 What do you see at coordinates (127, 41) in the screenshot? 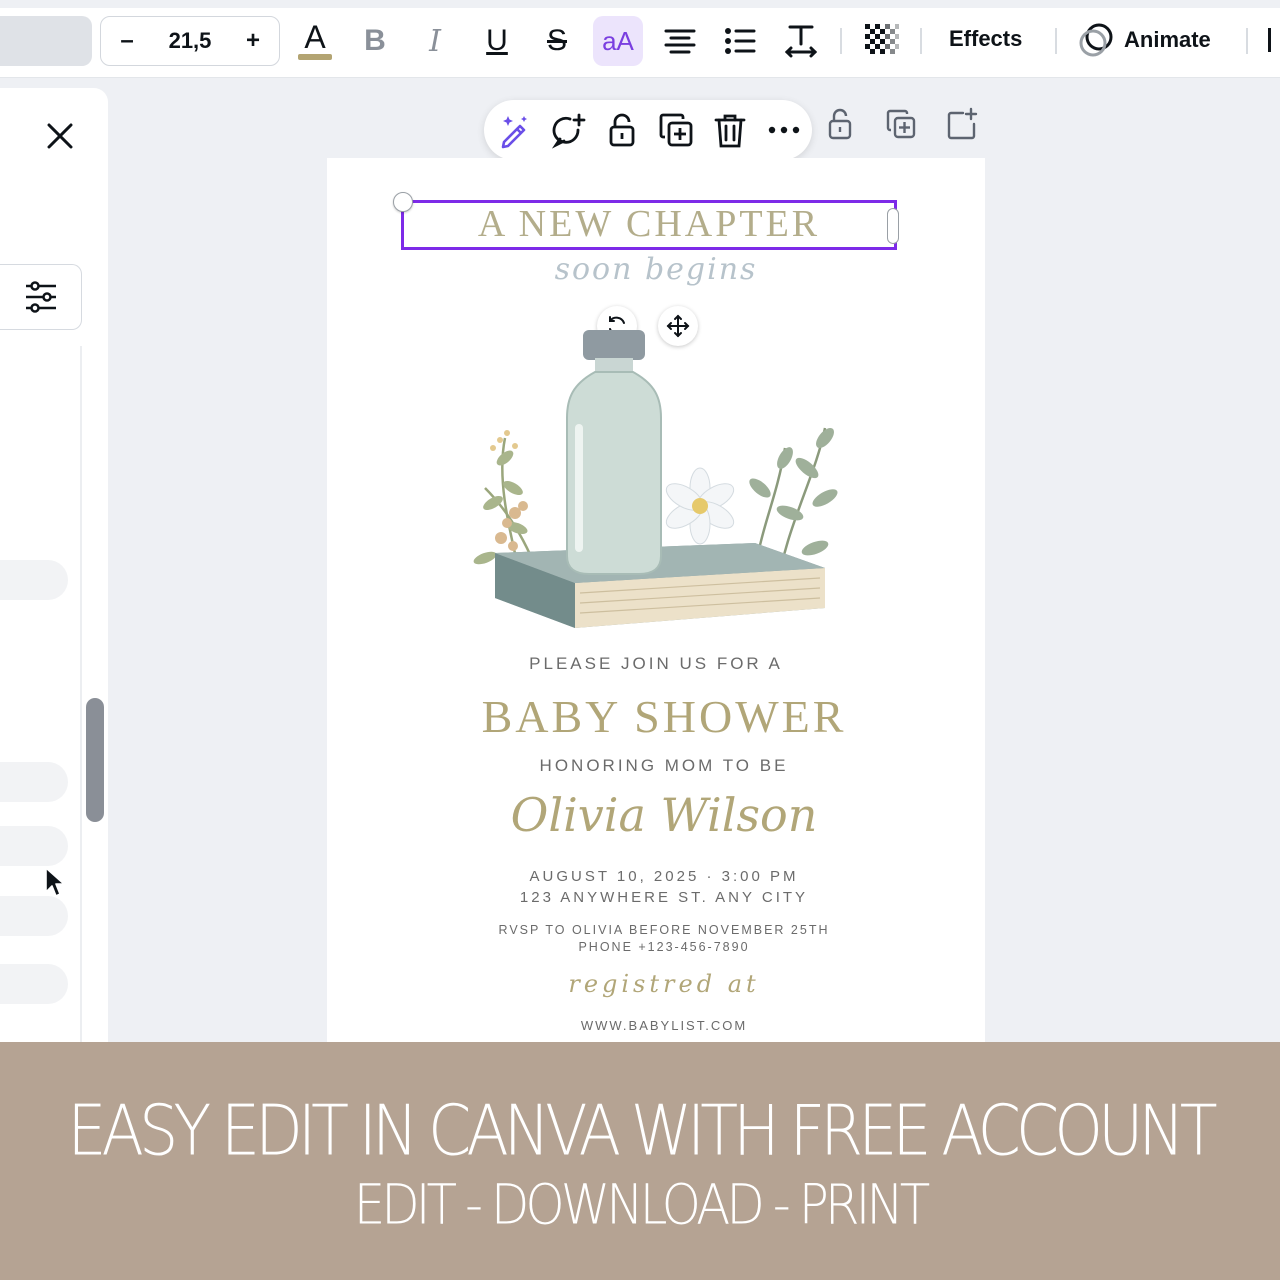
I see `font-size-decrease-button: –` at bounding box center [127, 41].